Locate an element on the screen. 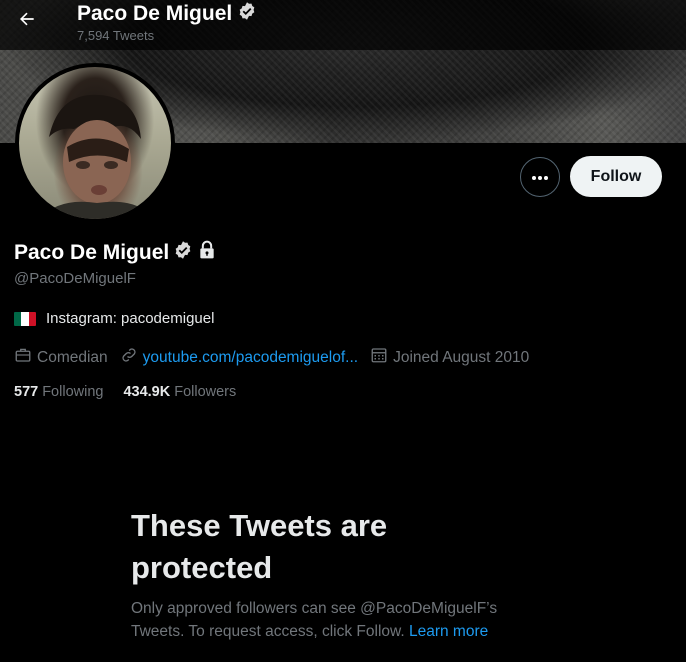 The width and height of the screenshot is (686, 662). following-link: 577 Following is located at coordinates (58, 392).